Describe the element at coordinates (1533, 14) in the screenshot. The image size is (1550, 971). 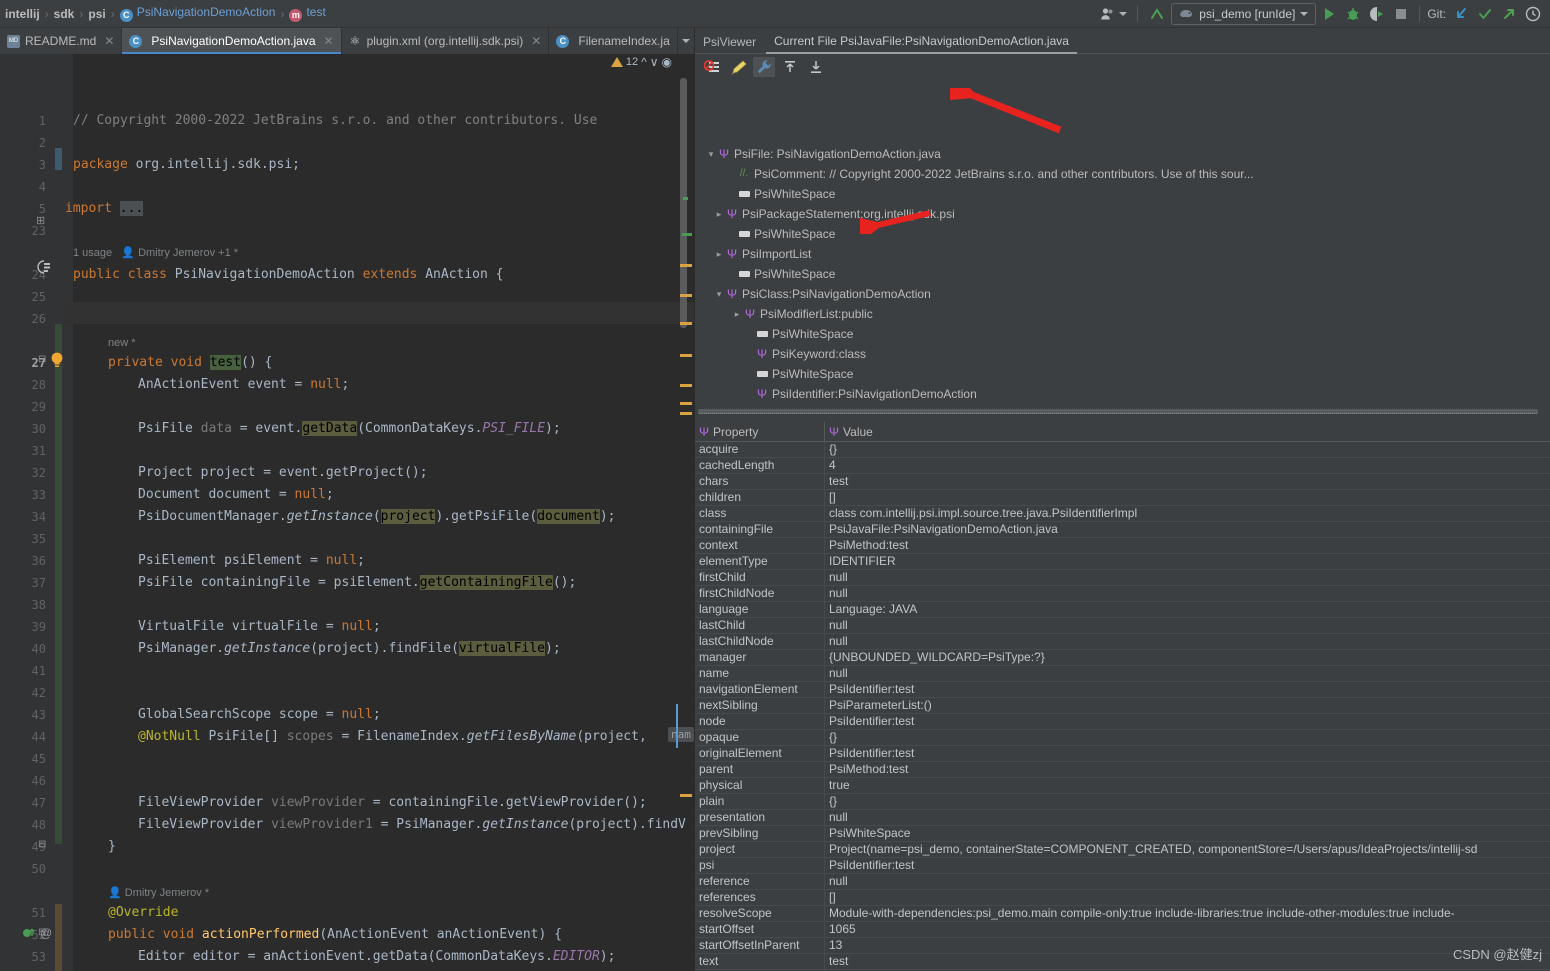
I see `git-history-clock-icon` at that location.